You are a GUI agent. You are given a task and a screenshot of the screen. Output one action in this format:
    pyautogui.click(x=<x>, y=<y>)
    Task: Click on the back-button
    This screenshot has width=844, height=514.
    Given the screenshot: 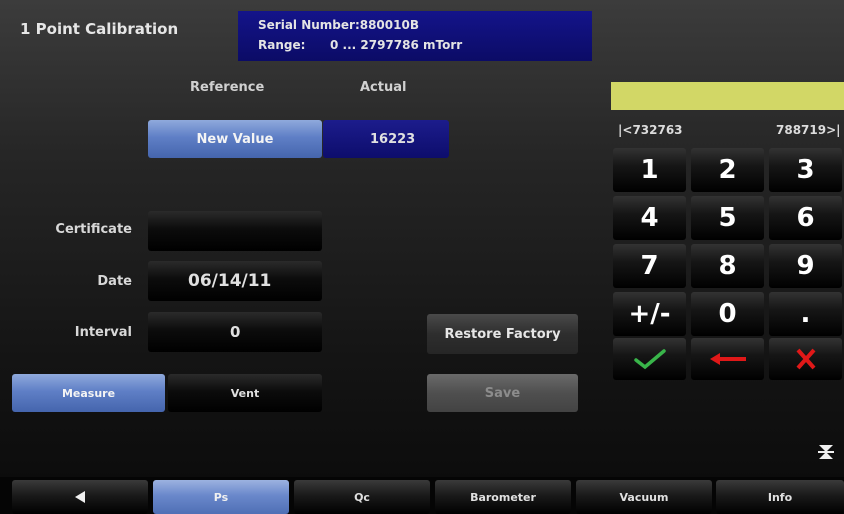 What is the action you would take?
    pyautogui.click(x=80, y=497)
    